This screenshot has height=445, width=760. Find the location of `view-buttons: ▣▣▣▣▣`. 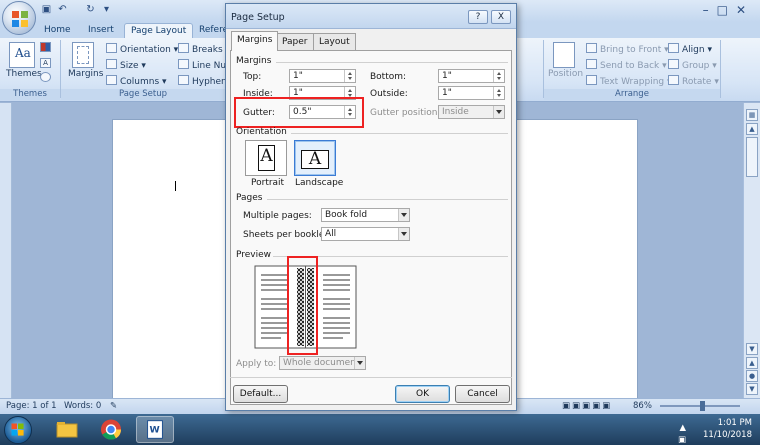

view-buttons: ▣▣▣▣▣ is located at coordinates (587, 406).